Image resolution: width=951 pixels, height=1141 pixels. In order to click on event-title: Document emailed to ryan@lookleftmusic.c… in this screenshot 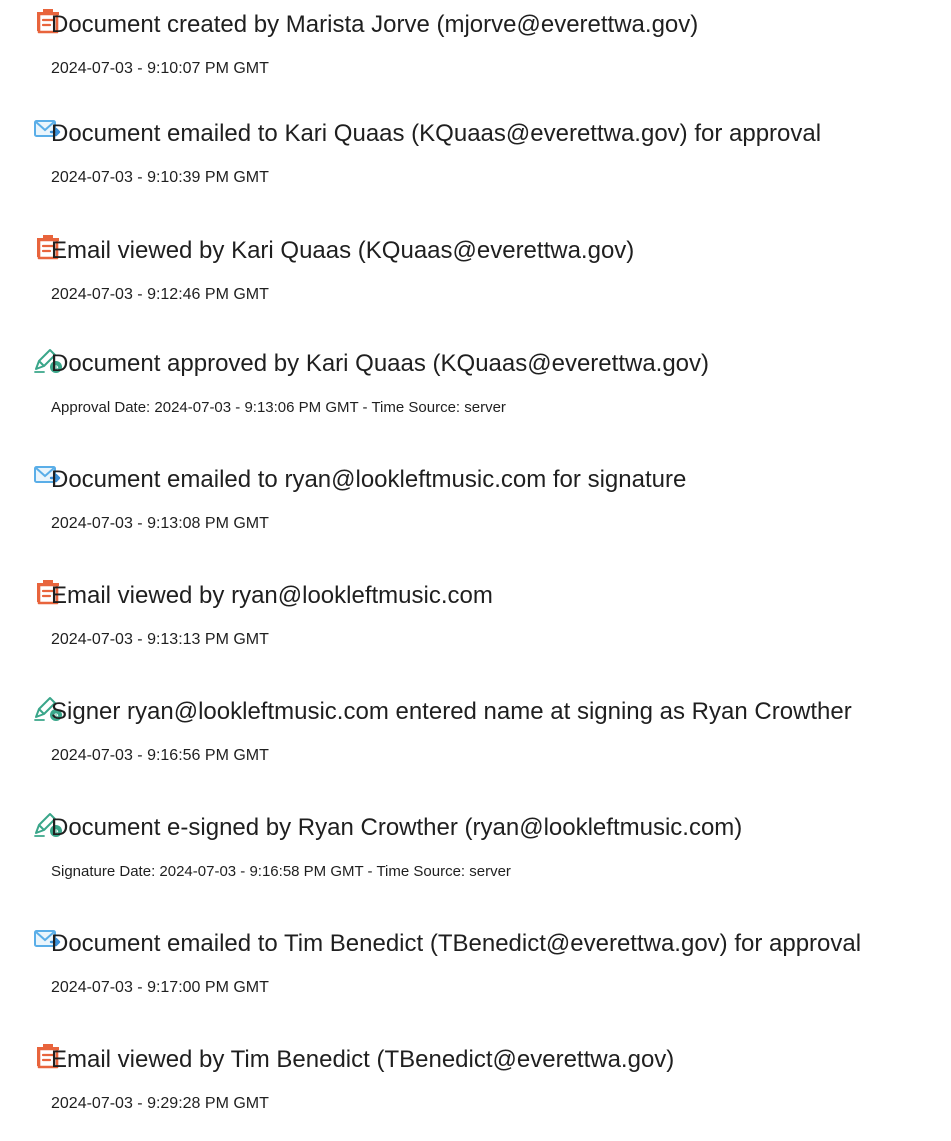, I will do `click(369, 479)`.